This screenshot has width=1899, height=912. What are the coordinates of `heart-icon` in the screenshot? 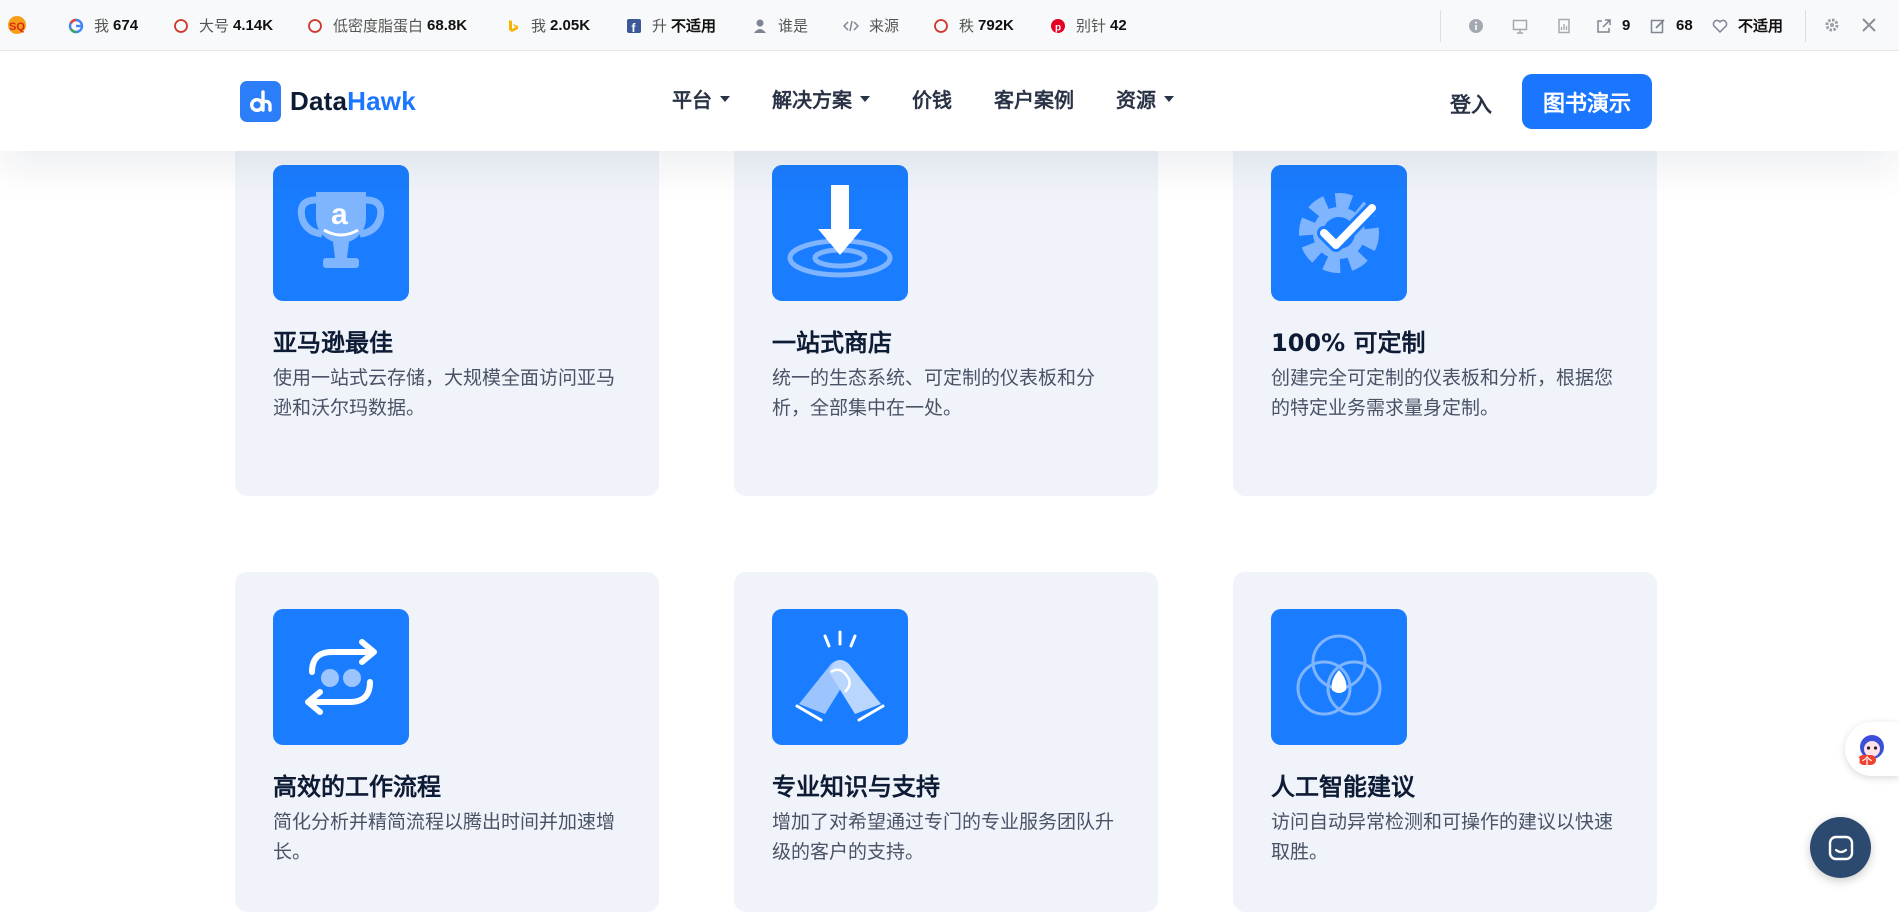 It's located at (1720, 26).